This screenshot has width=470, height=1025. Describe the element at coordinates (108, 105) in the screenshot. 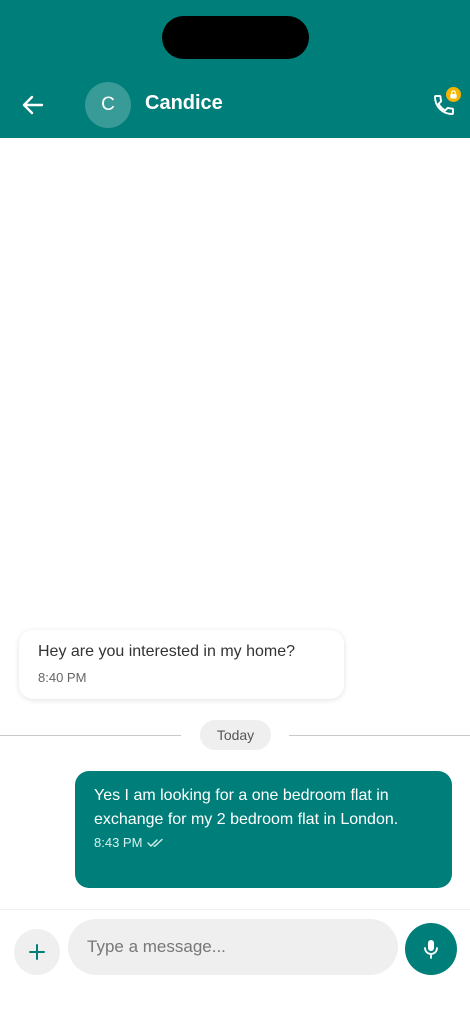

I see `contact-avatar: C` at that location.